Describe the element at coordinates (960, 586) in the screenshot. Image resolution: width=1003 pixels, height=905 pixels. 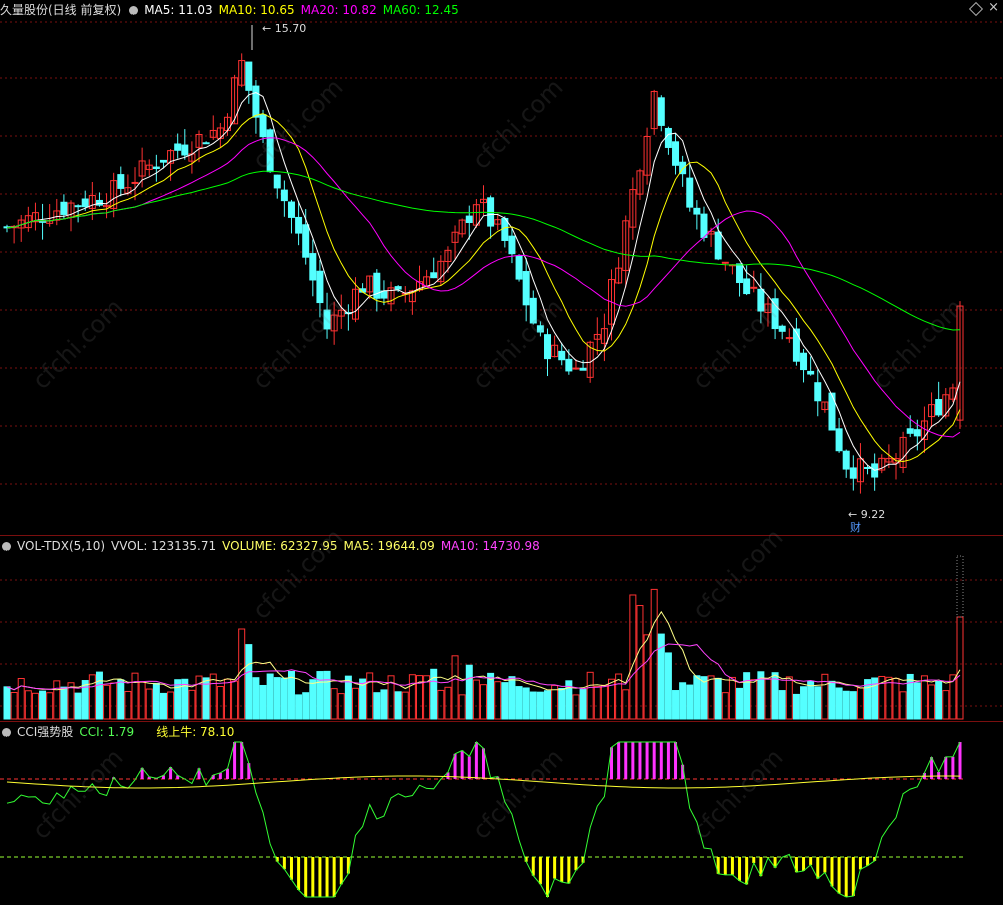
I see `volume-ghost-bar` at that location.